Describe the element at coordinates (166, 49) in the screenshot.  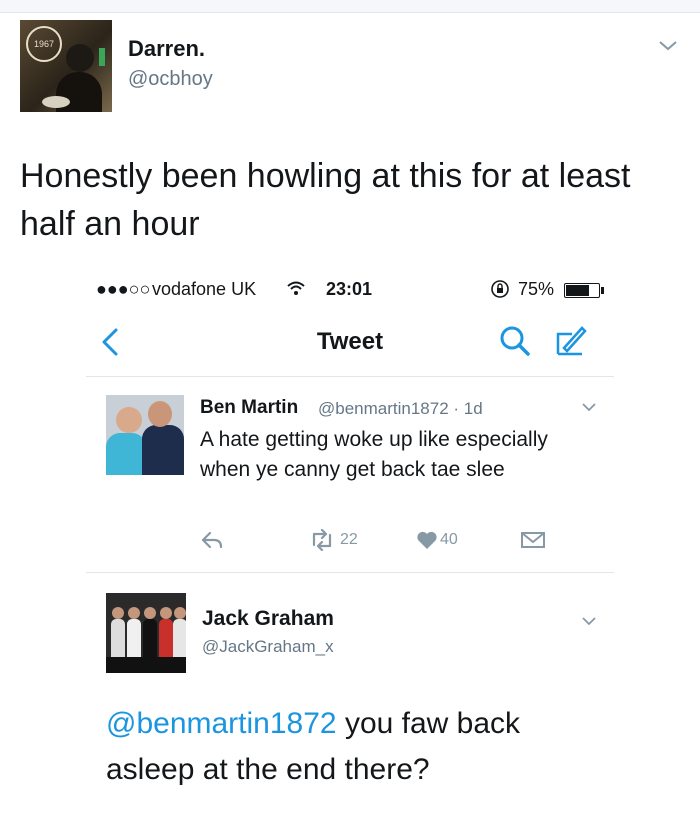
I see `author-name: Darren.` at that location.